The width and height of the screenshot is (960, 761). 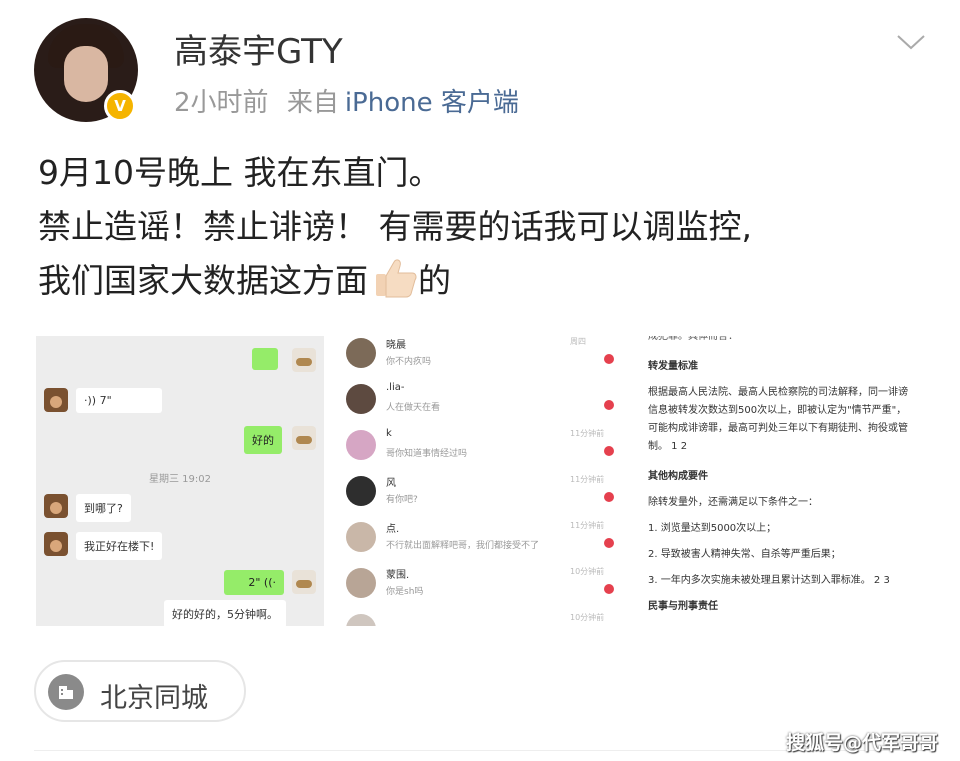 I want to click on voice-icon: ·)), so click(x=90, y=400).